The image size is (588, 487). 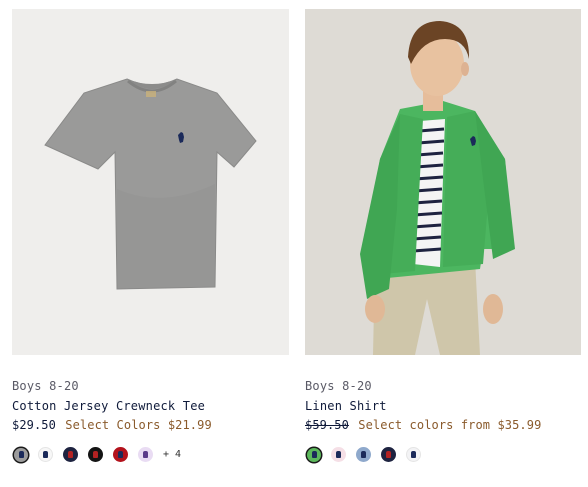 What do you see at coordinates (172, 454) in the screenshot?
I see `more-colors-link: + 4` at bounding box center [172, 454].